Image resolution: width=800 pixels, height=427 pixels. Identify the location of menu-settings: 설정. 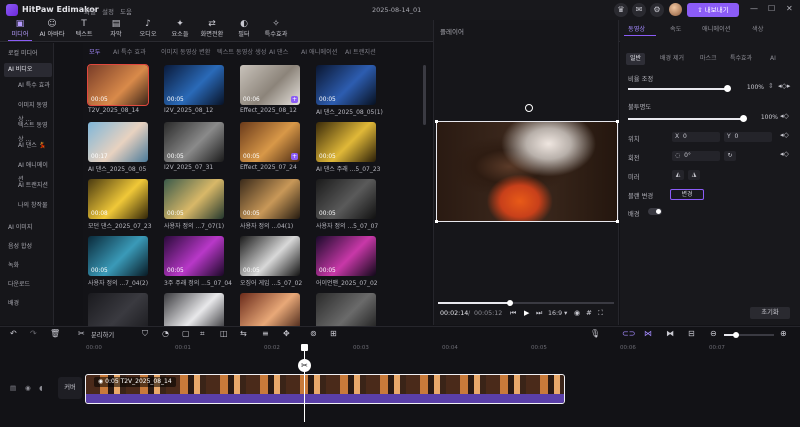
(108, 11).